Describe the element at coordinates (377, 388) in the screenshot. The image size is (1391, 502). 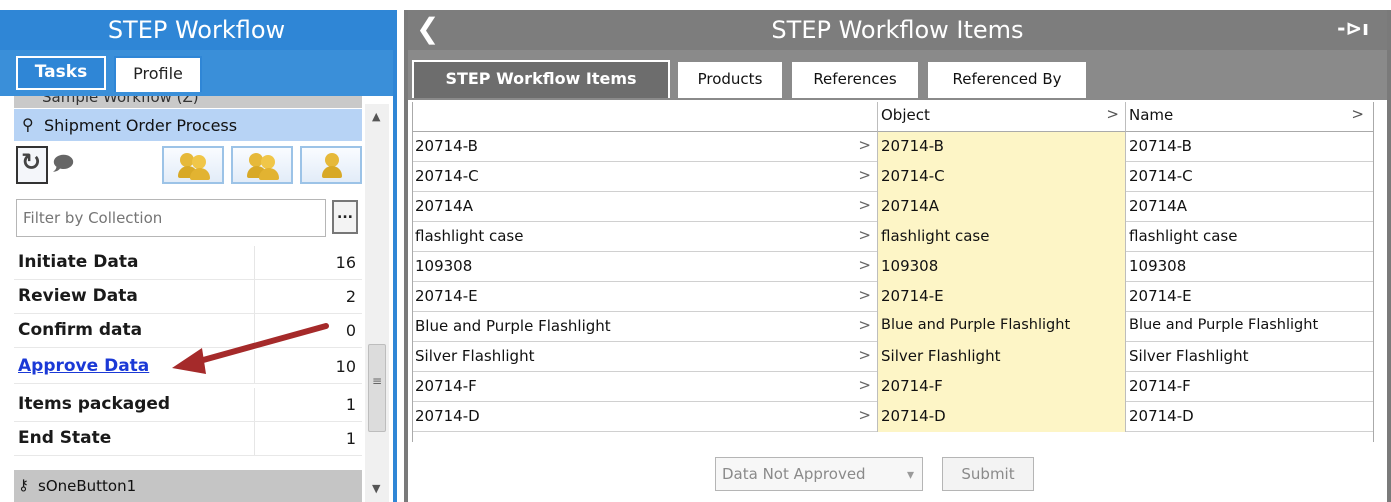
I see `scrollbar-thumb: ≡` at that location.